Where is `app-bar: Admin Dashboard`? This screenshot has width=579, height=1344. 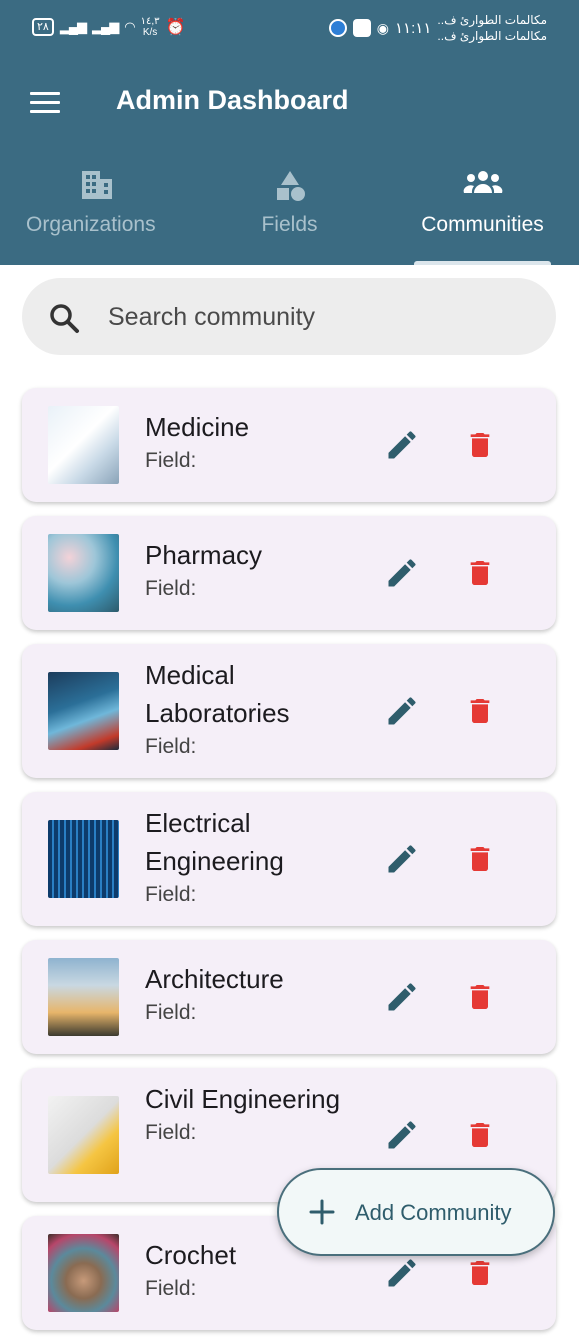 app-bar: Admin Dashboard is located at coordinates (289, 102).